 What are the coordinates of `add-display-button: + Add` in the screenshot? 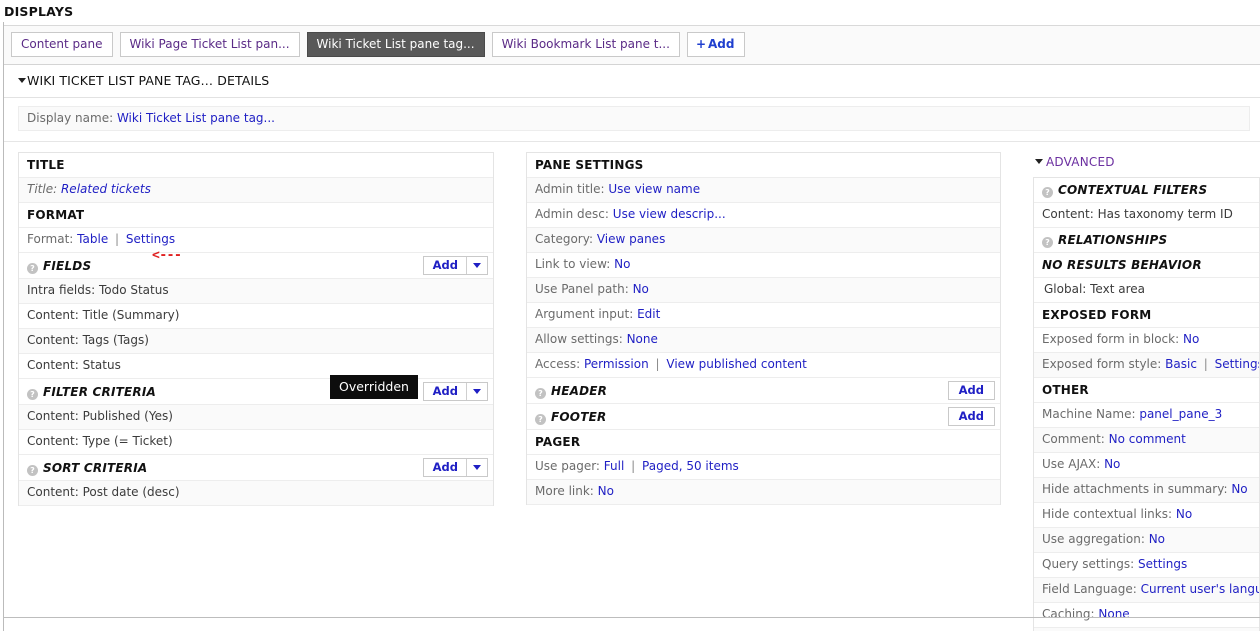 It's located at (716, 44).